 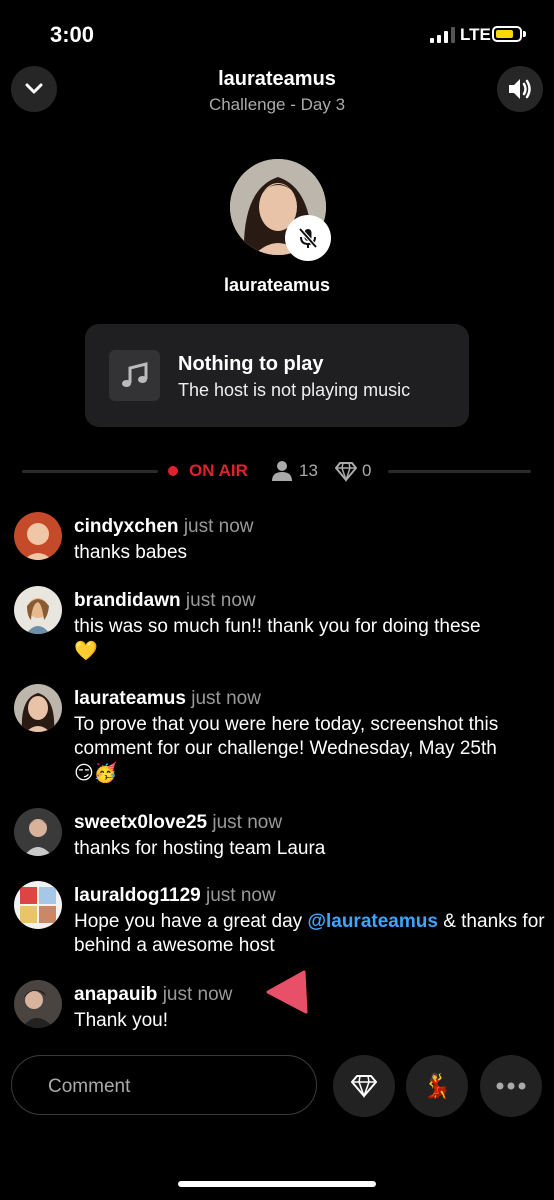 I want to click on on-air-label: ON AIR, so click(x=218, y=470).